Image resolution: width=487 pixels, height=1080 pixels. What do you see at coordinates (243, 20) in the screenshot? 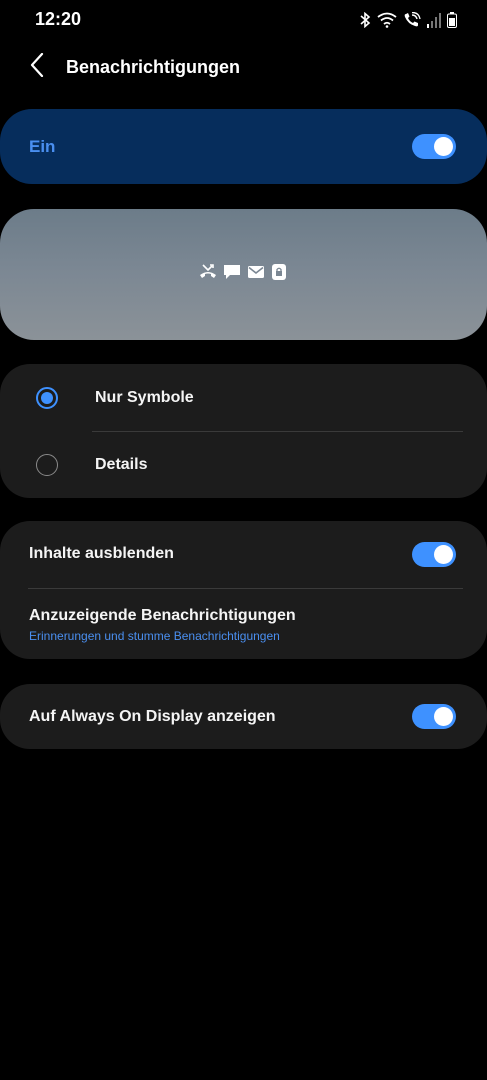
I see `status-bar: 12:20` at bounding box center [243, 20].